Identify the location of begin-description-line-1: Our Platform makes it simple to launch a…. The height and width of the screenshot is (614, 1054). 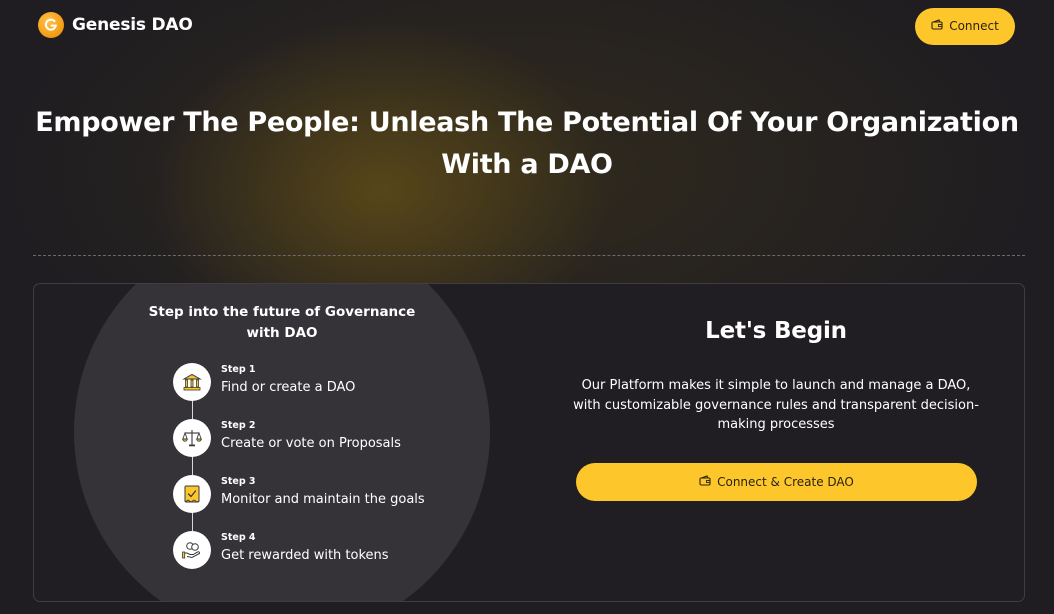
(776, 385).